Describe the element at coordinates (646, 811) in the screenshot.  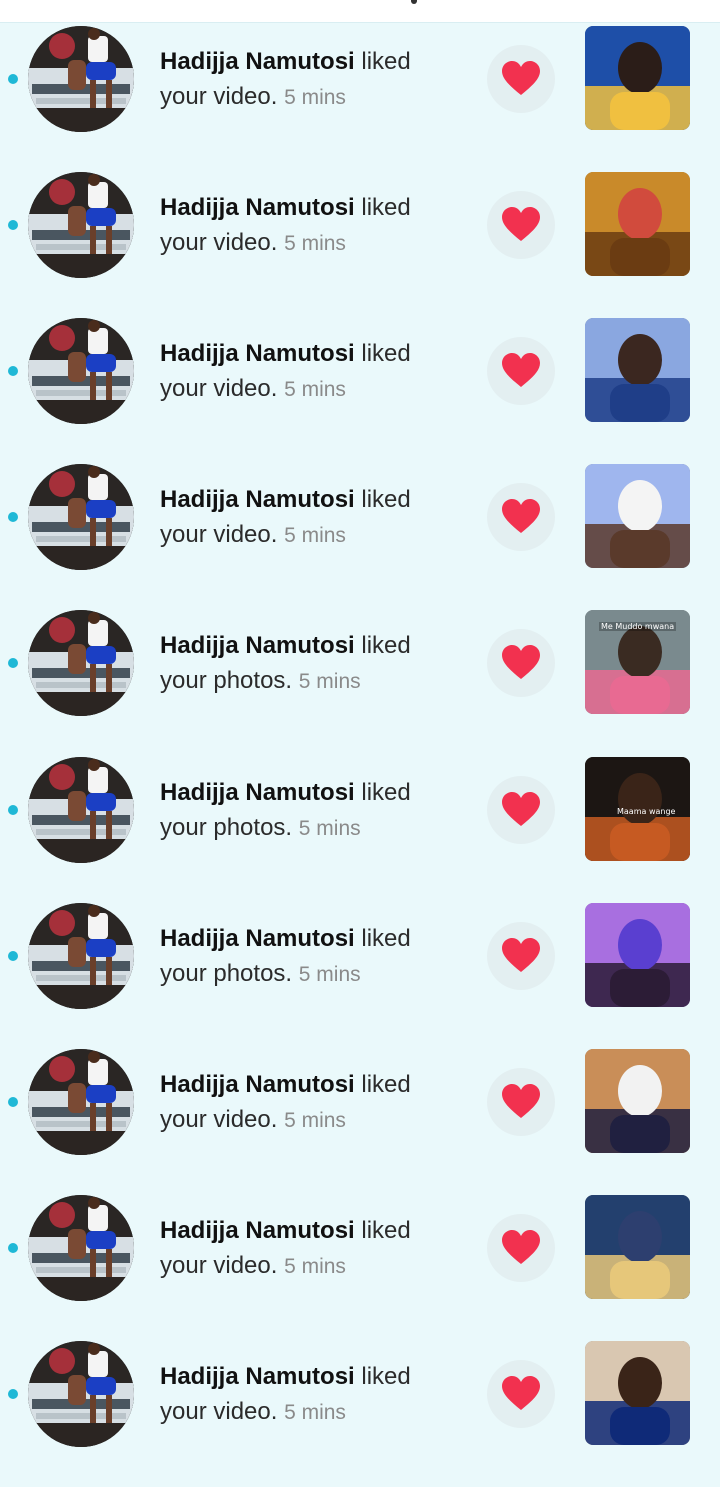
I see `thumbnail-caption: Maama wange` at that location.